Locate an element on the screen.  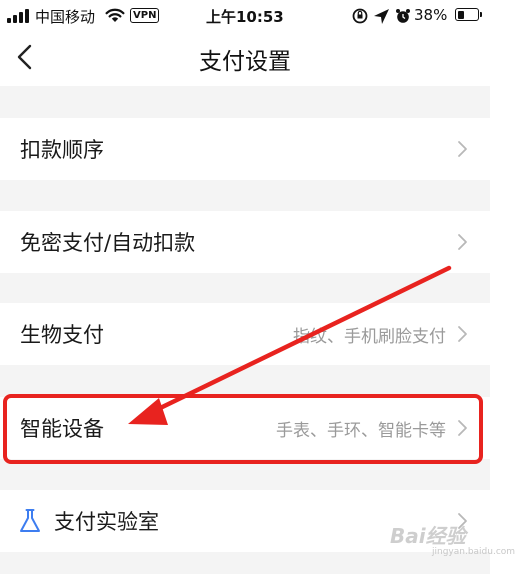
row-label: 免密支付/自动扣款 is located at coordinates (108, 243).